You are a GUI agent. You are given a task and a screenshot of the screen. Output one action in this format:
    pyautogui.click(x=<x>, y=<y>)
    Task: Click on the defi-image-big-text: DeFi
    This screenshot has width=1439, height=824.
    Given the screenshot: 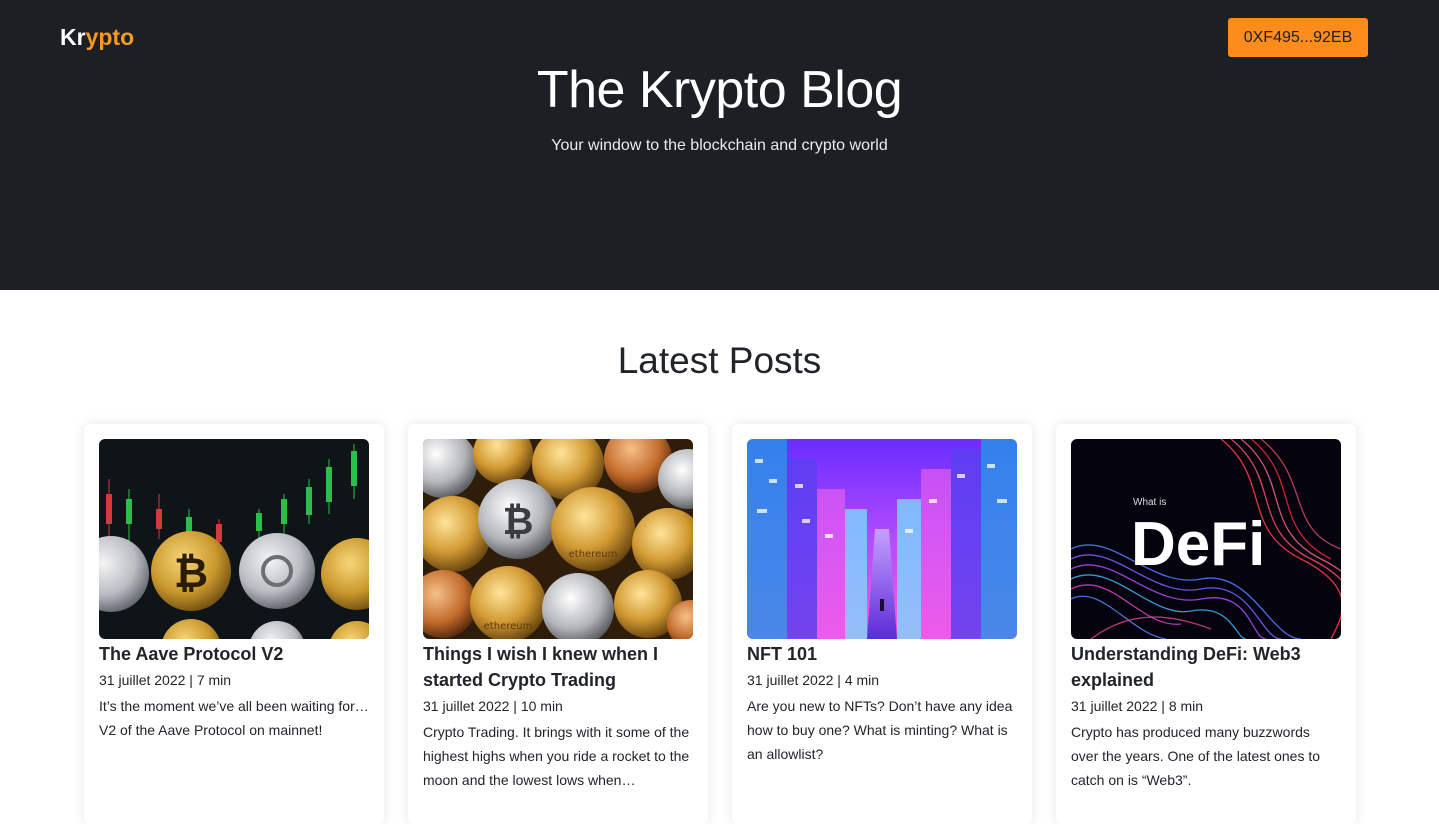 What is the action you would take?
    pyautogui.click(x=1198, y=544)
    